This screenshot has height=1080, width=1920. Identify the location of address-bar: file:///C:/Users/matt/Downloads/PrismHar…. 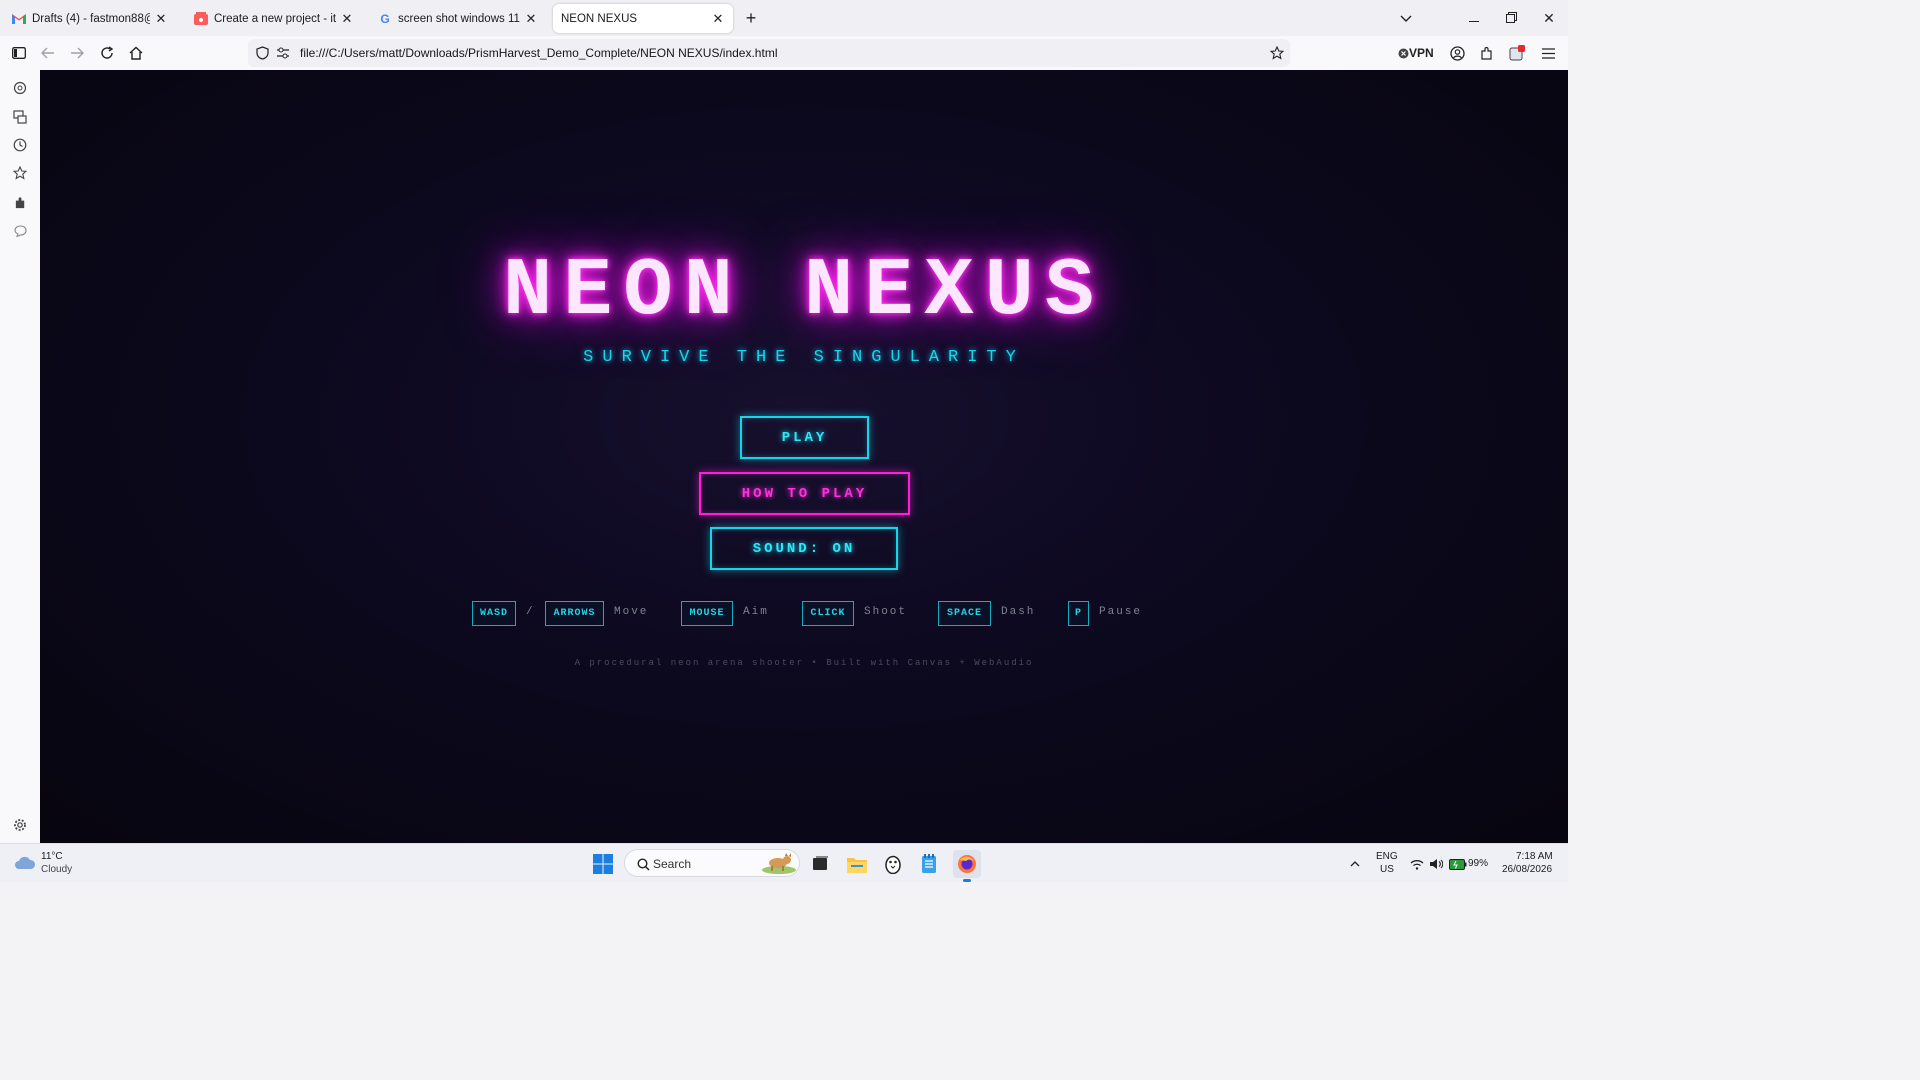
(769, 53).